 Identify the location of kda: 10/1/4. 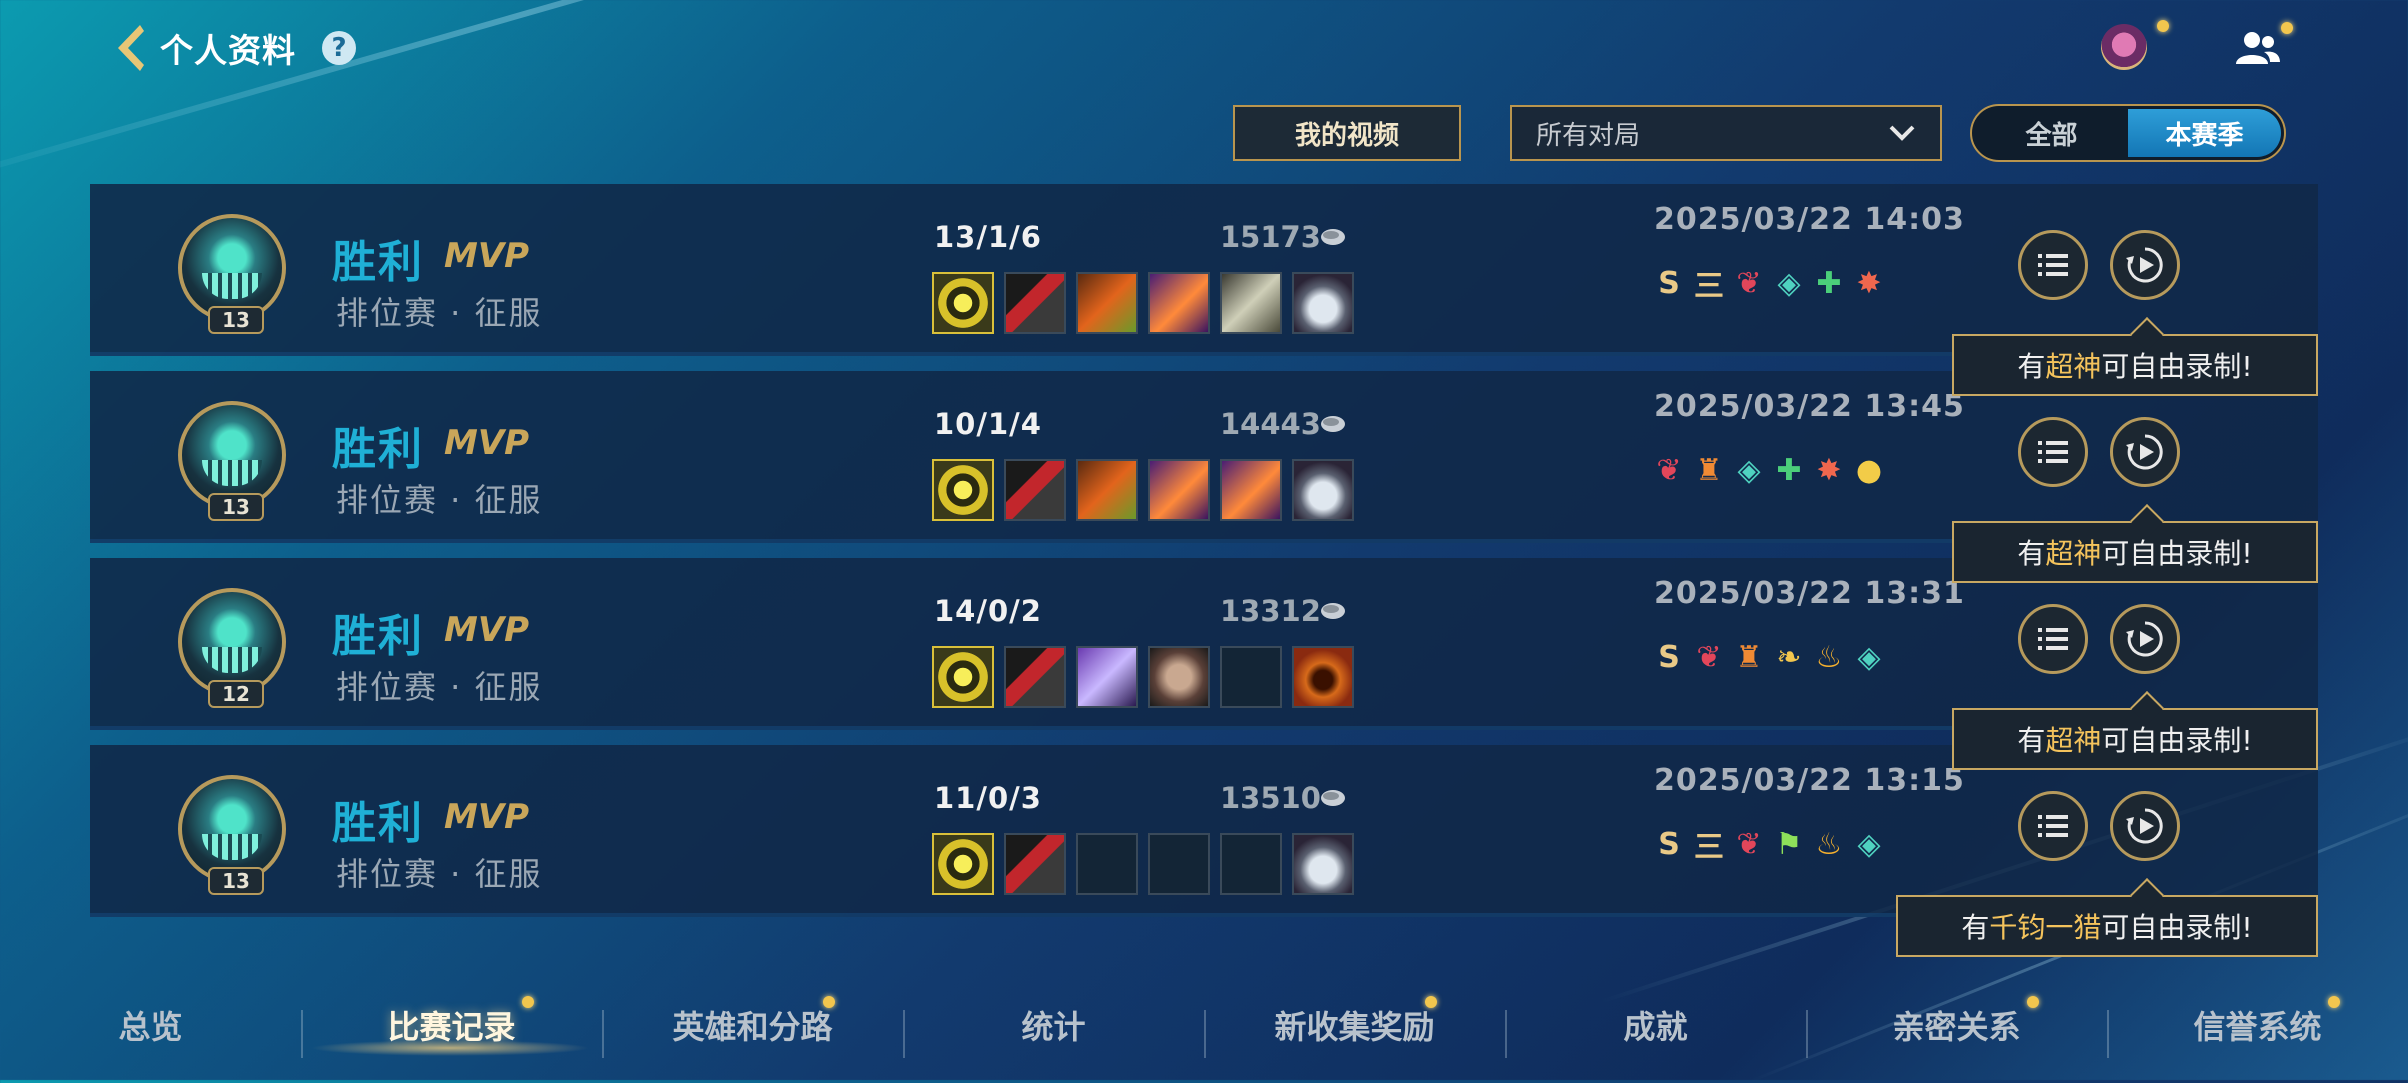
(988, 424).